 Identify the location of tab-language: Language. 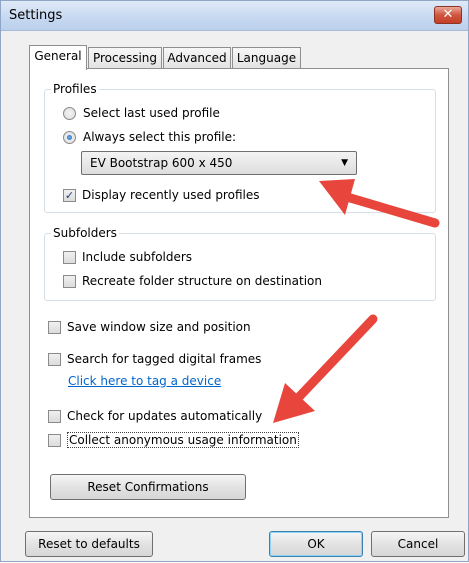
(266, 58).